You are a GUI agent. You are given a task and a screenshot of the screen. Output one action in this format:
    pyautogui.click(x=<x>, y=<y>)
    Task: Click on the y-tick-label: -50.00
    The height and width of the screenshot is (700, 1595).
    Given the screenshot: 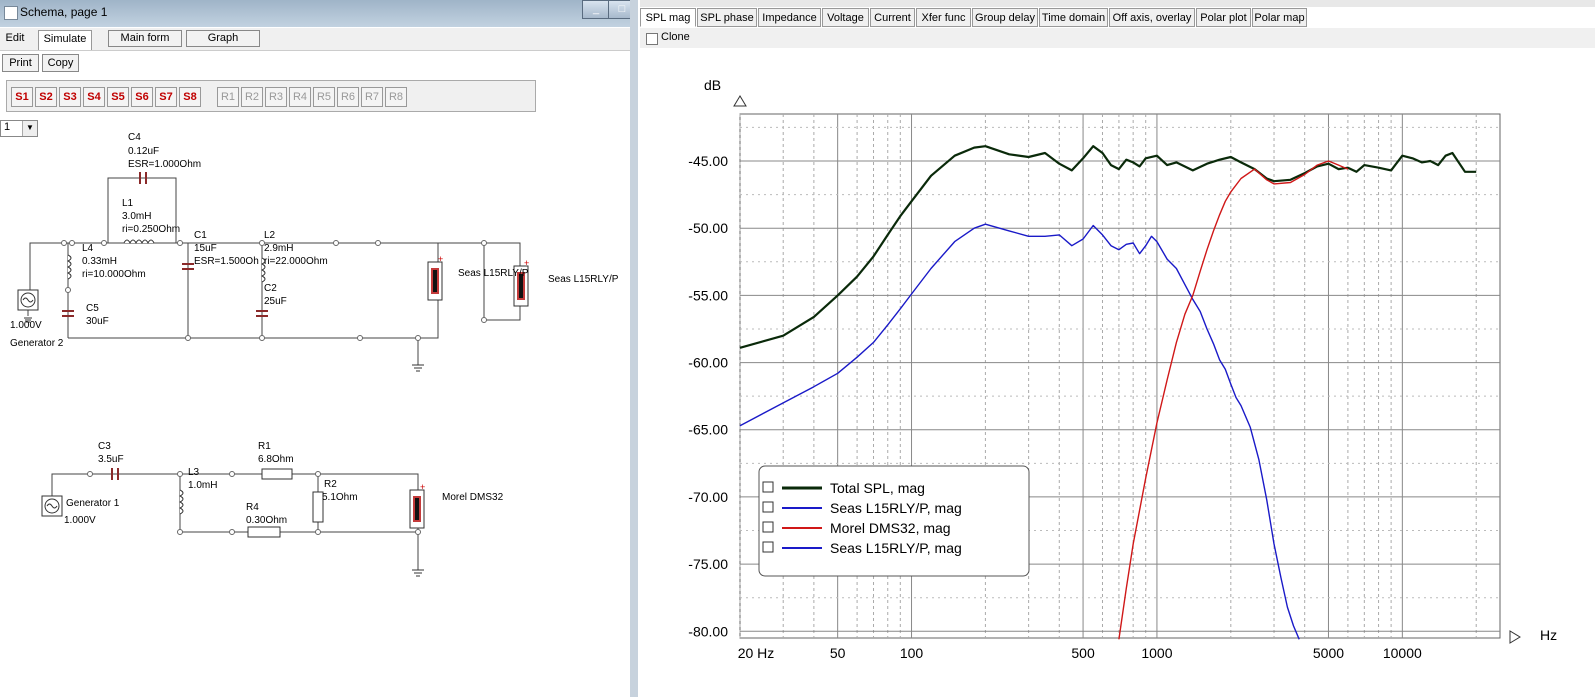 What is the action you would take?
    pyautogui.click(x=708, y=228)
    